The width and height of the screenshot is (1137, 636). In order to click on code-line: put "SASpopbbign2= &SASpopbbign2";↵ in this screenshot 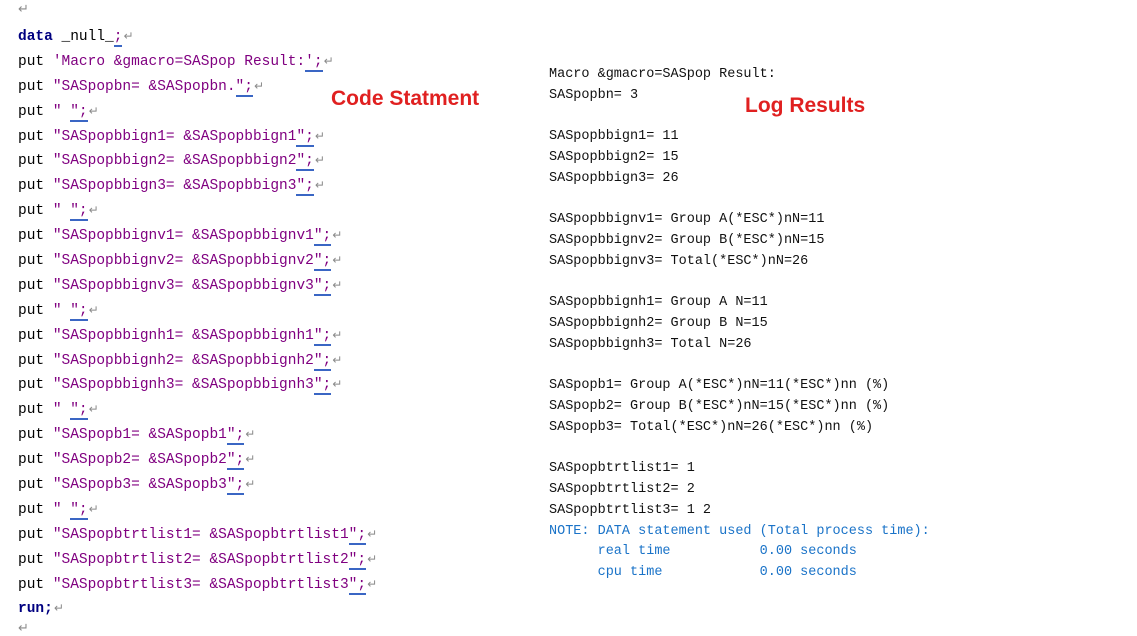, I will do `click(197, 160)`.